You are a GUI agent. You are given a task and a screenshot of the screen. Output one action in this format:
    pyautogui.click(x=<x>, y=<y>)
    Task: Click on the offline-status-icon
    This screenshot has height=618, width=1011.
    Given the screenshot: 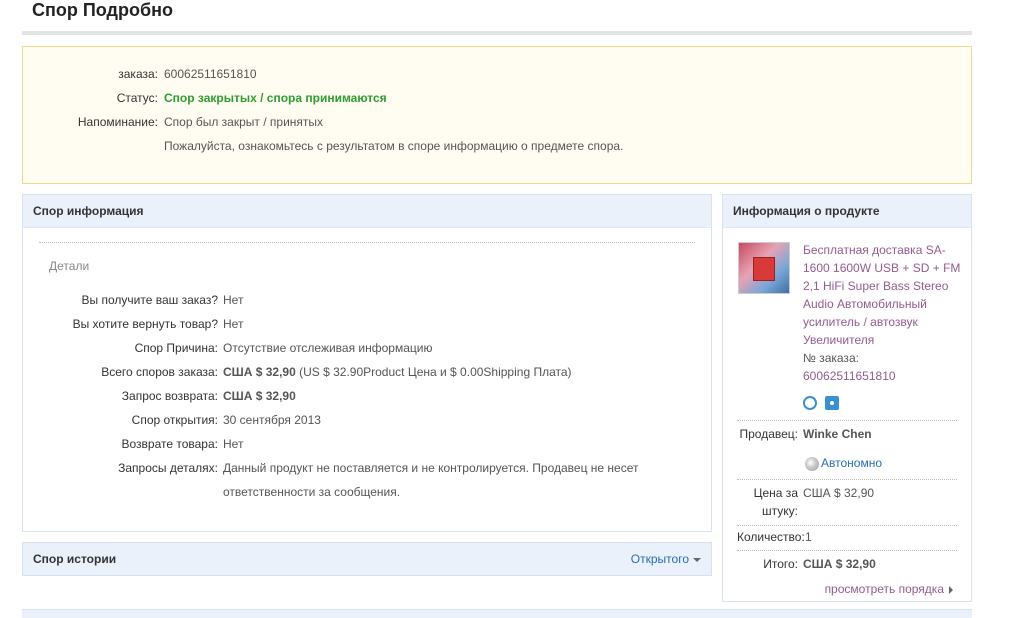 What is the action you would take?
    pyautogui.click(x=812, y=463)
    